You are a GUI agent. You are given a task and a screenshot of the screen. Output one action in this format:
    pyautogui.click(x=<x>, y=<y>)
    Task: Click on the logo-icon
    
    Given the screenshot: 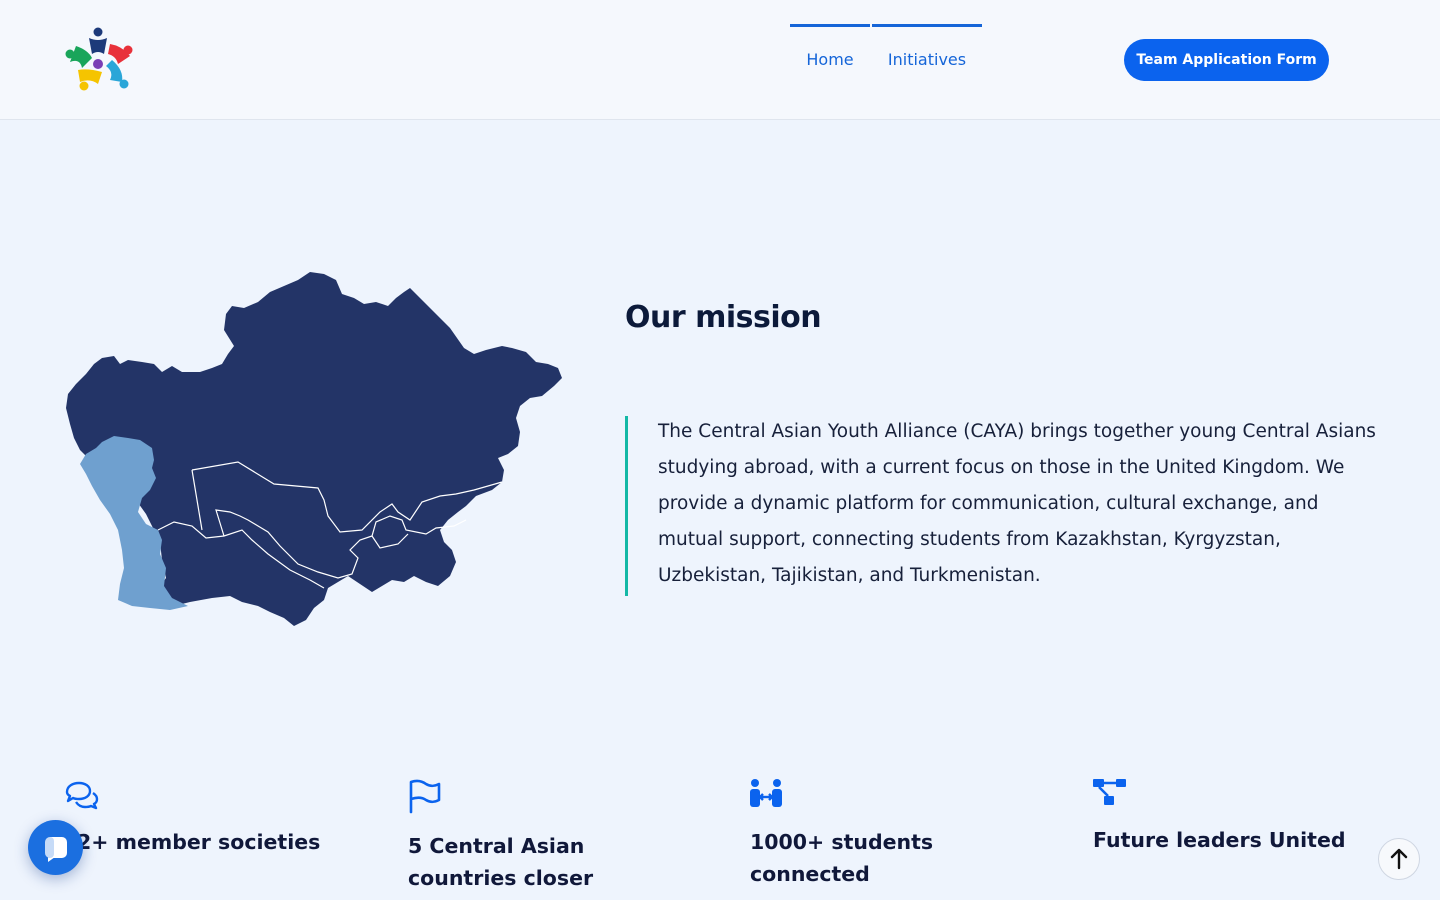 What is the action you would take?
    pyautogui.click(x=99, y=59)
    